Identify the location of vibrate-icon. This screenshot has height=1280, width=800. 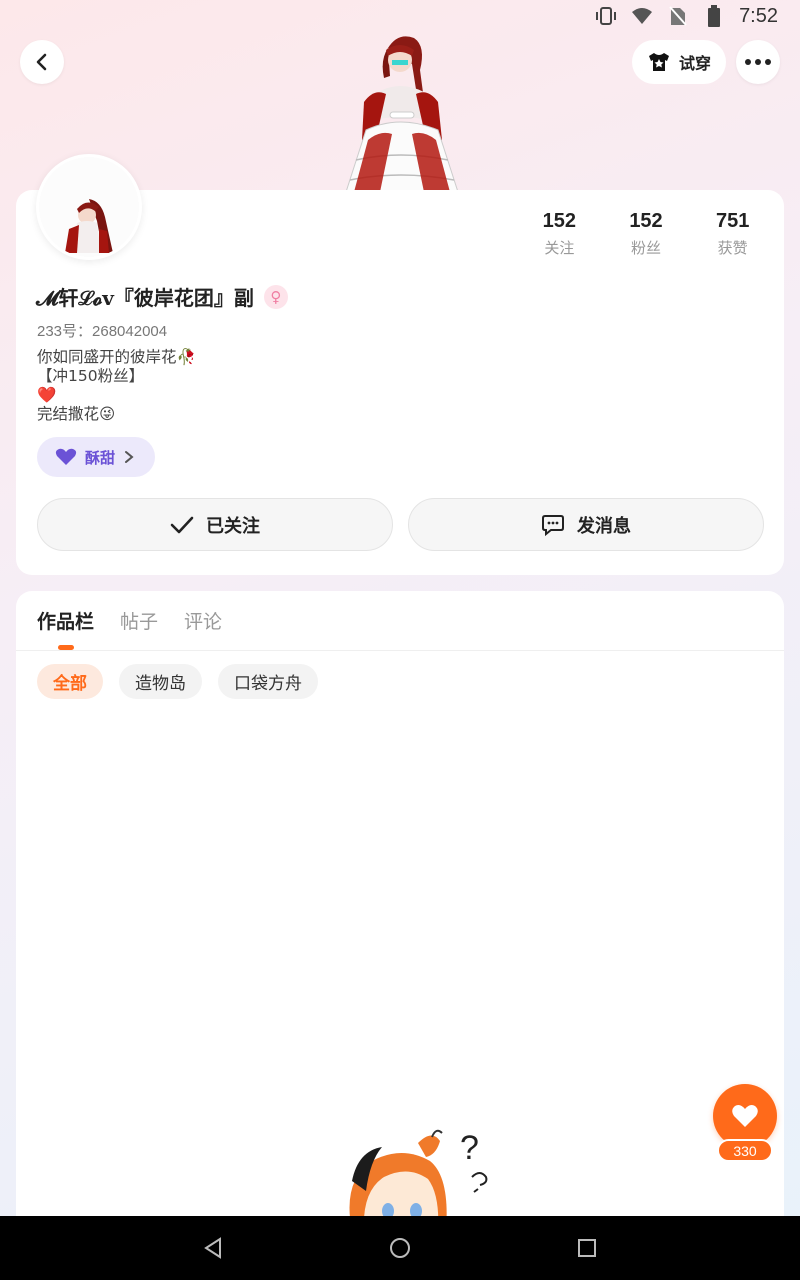
(606, 16).